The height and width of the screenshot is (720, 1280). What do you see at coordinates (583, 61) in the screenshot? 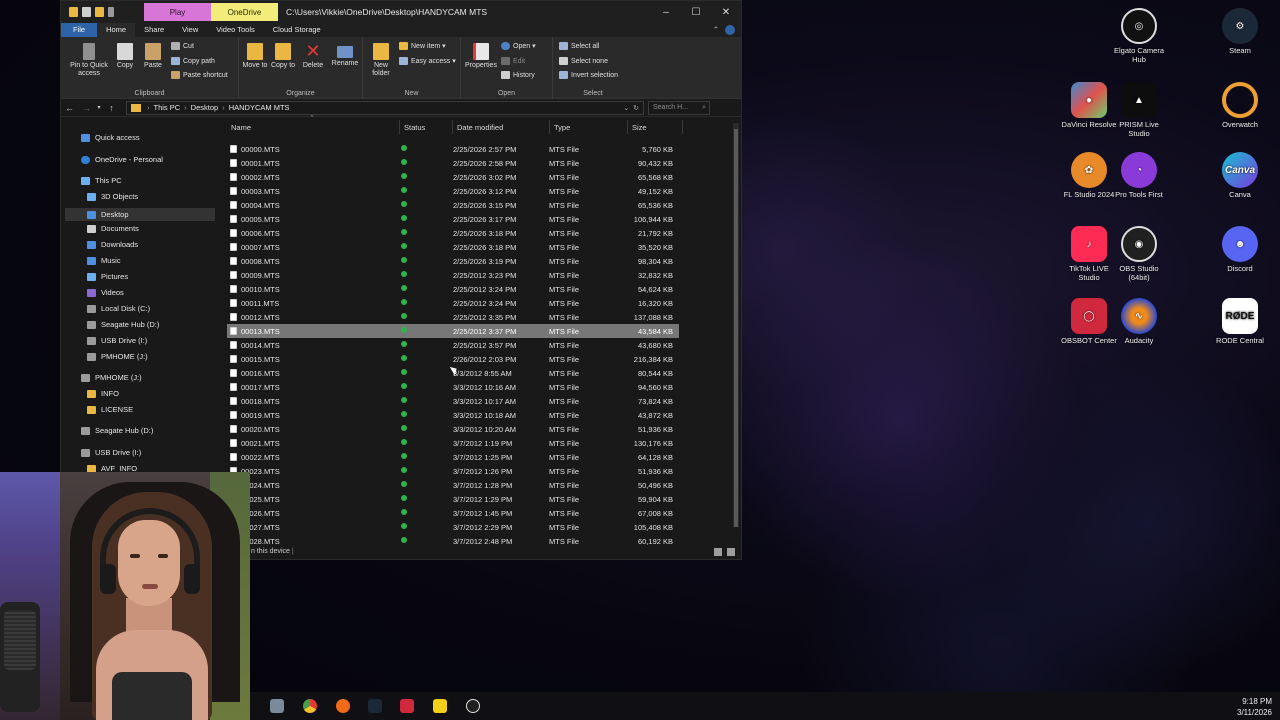
I see `select-none-button: Select none` at bounding box center [583, 61].